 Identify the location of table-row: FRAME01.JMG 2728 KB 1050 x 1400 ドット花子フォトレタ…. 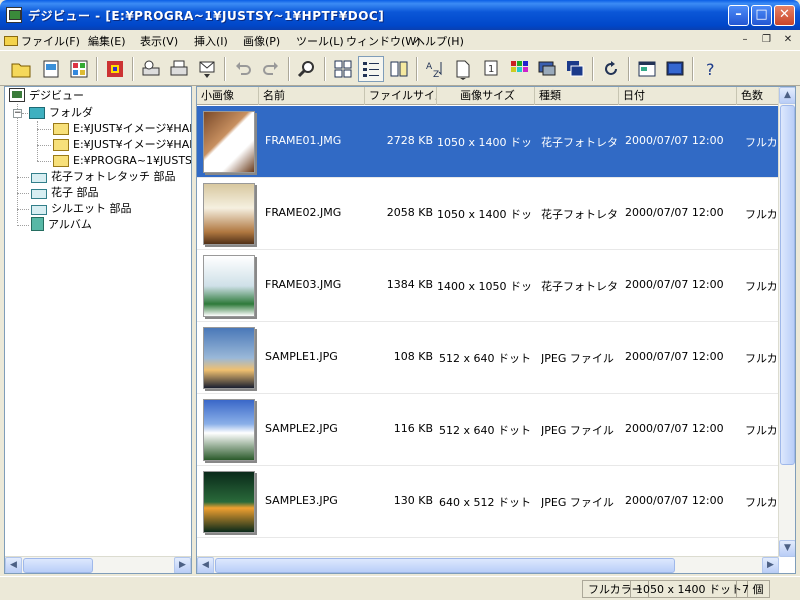
(488, 142).